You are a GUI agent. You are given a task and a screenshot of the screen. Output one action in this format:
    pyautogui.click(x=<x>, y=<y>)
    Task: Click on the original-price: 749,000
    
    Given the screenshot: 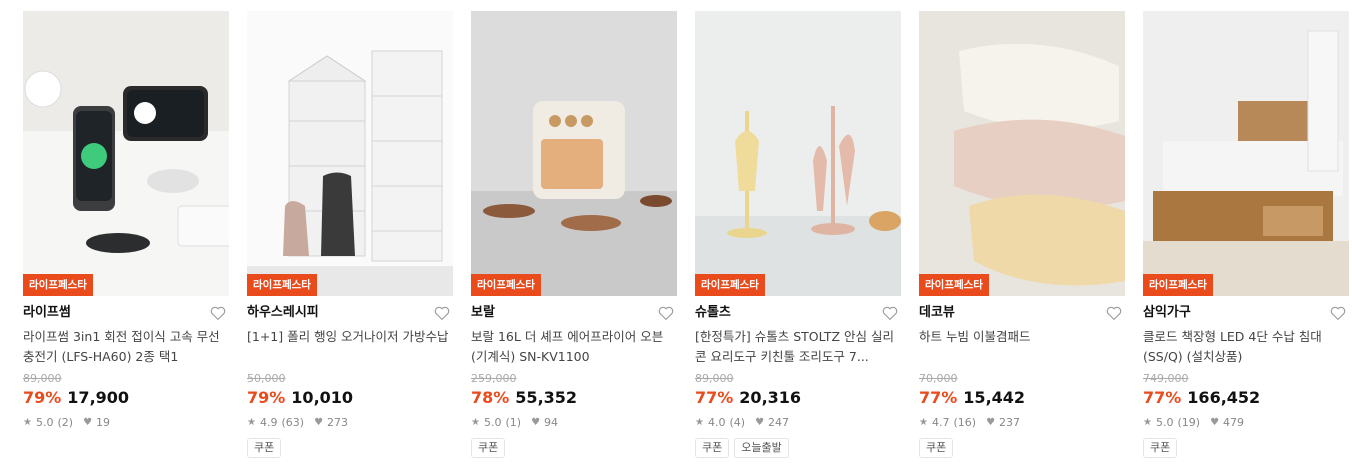 What is the action you would take?
    pyautogui.click(x=1166, y=378)
    